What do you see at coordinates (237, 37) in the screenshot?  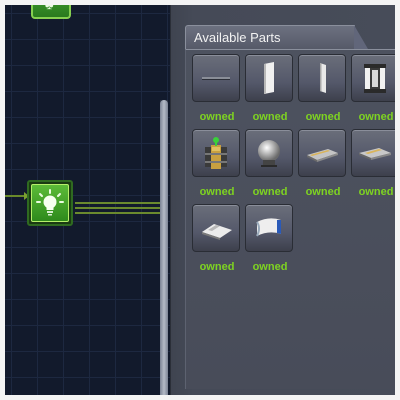 I see `panel-title: Available Parts` at bounding box center [237, 37].